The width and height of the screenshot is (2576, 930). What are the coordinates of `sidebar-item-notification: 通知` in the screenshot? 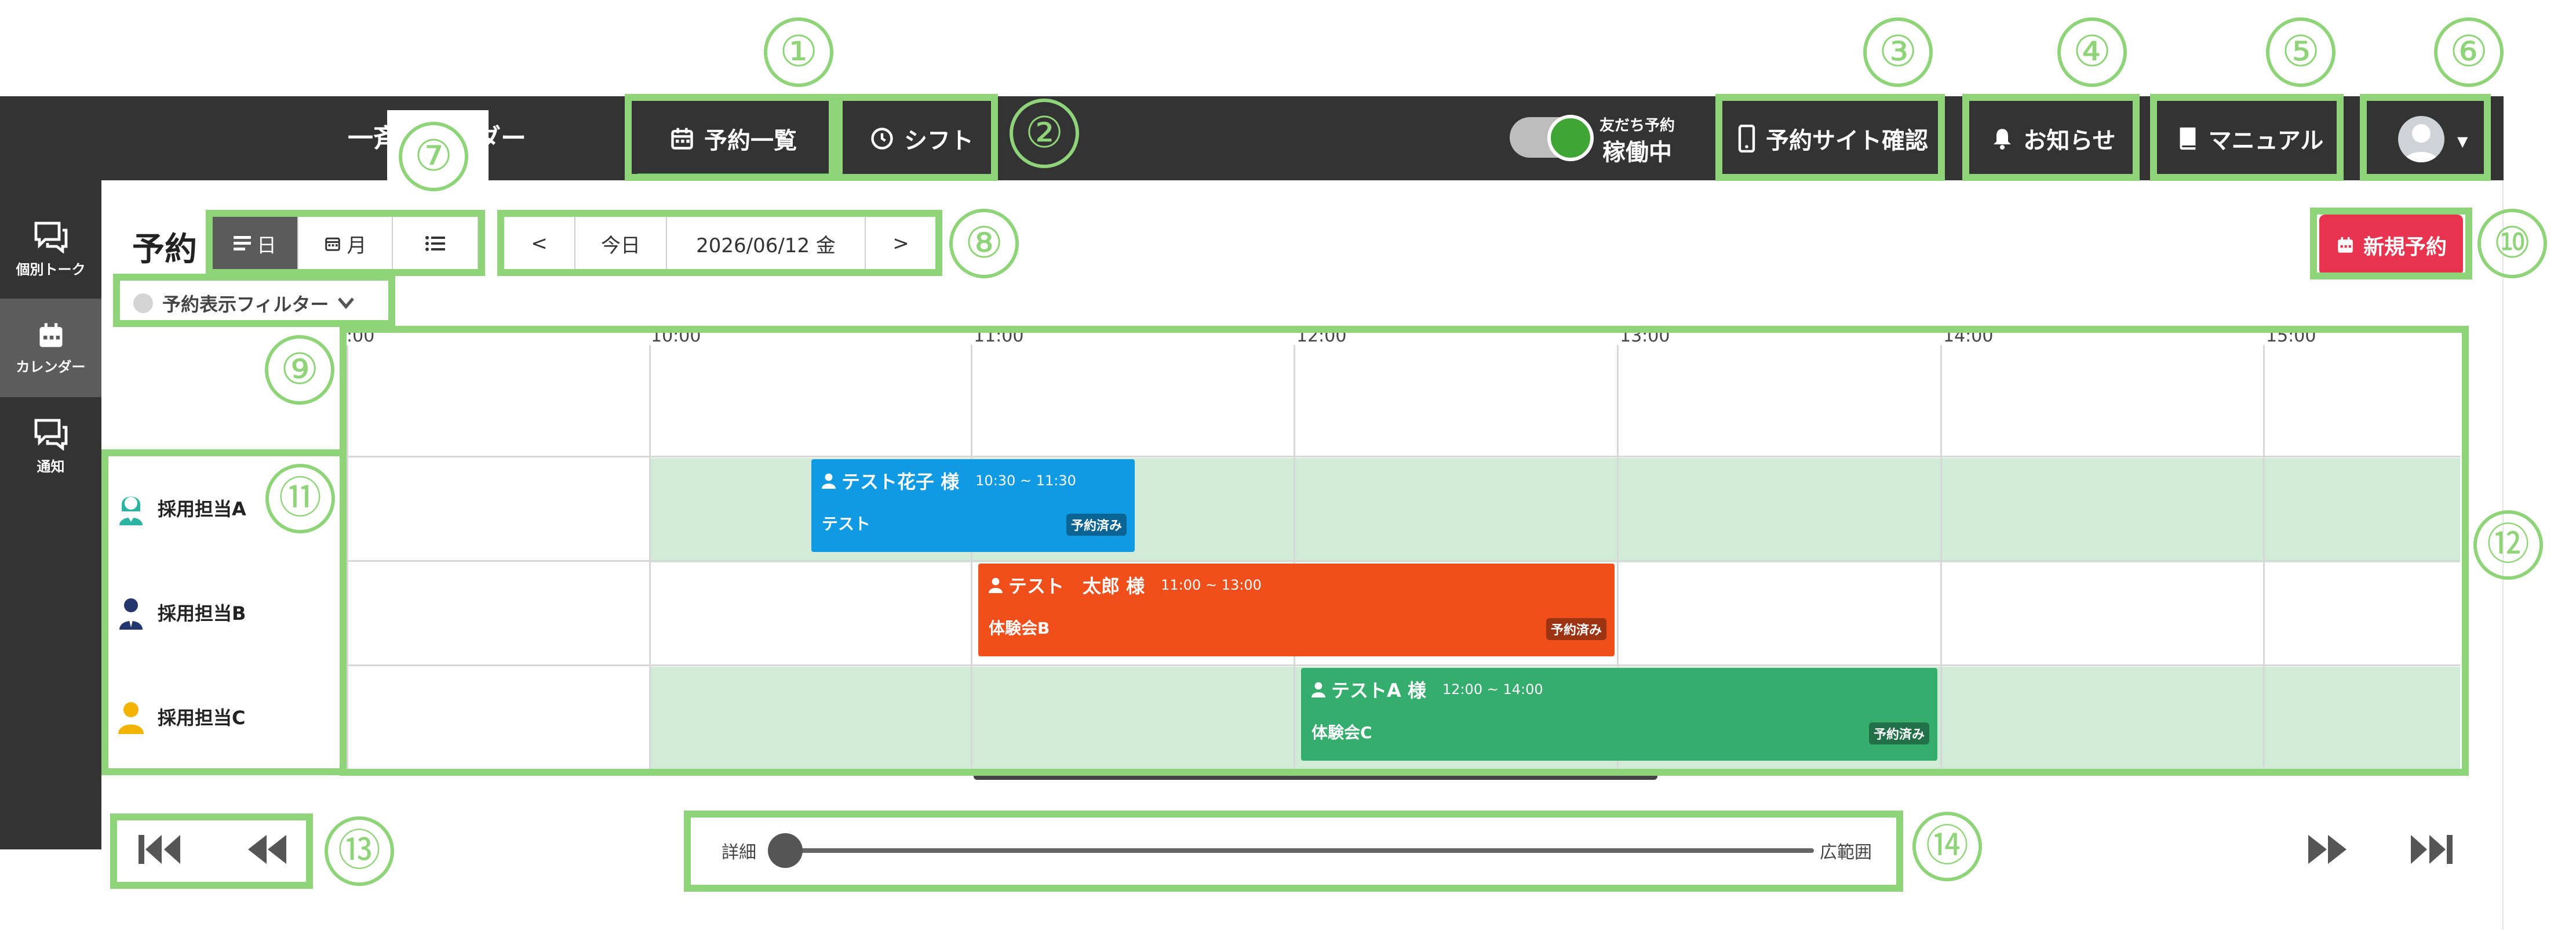 It's located at (51, 446).